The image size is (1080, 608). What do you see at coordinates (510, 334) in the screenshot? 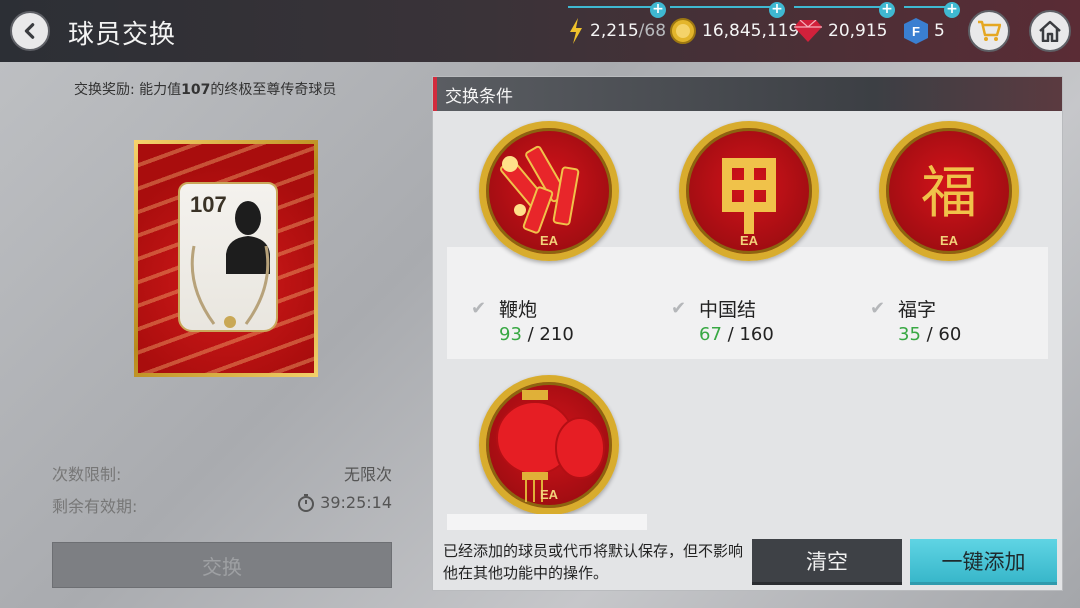
I see `requirement-have: 93` at bounding box center [510, 334].